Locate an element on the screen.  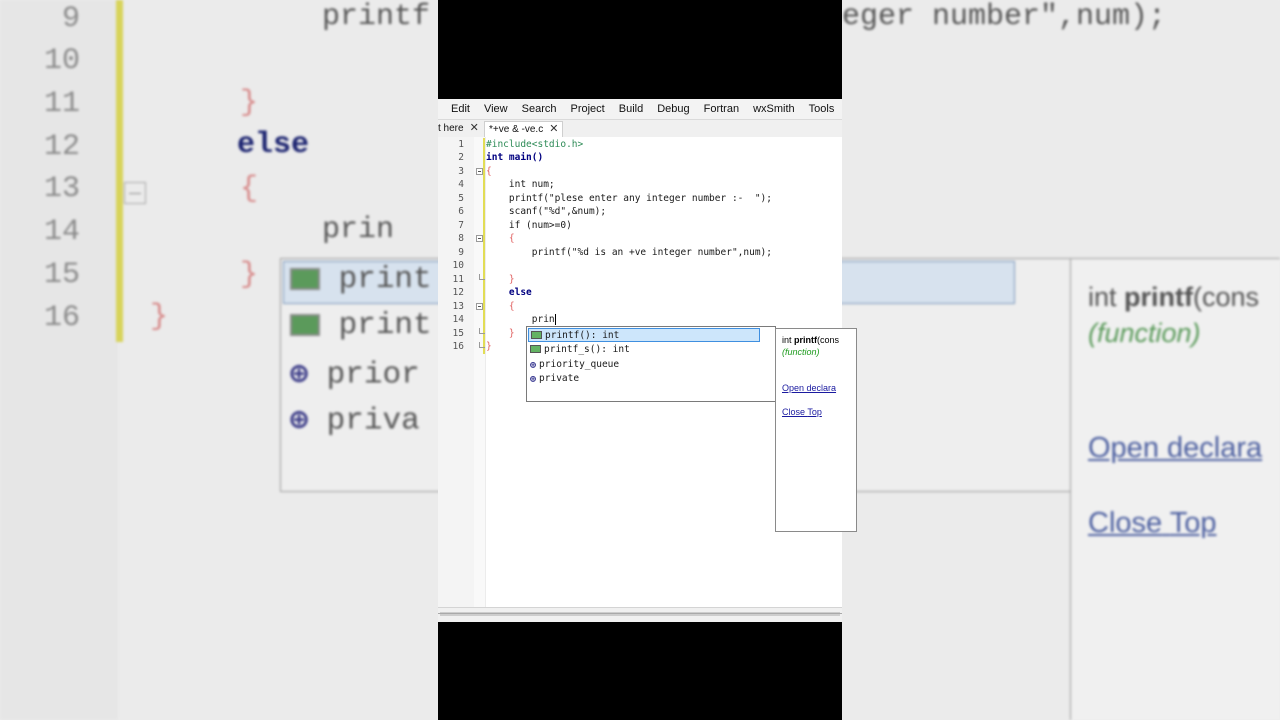
open-declaration-link: Open declara is located at coordinates (809, 388).